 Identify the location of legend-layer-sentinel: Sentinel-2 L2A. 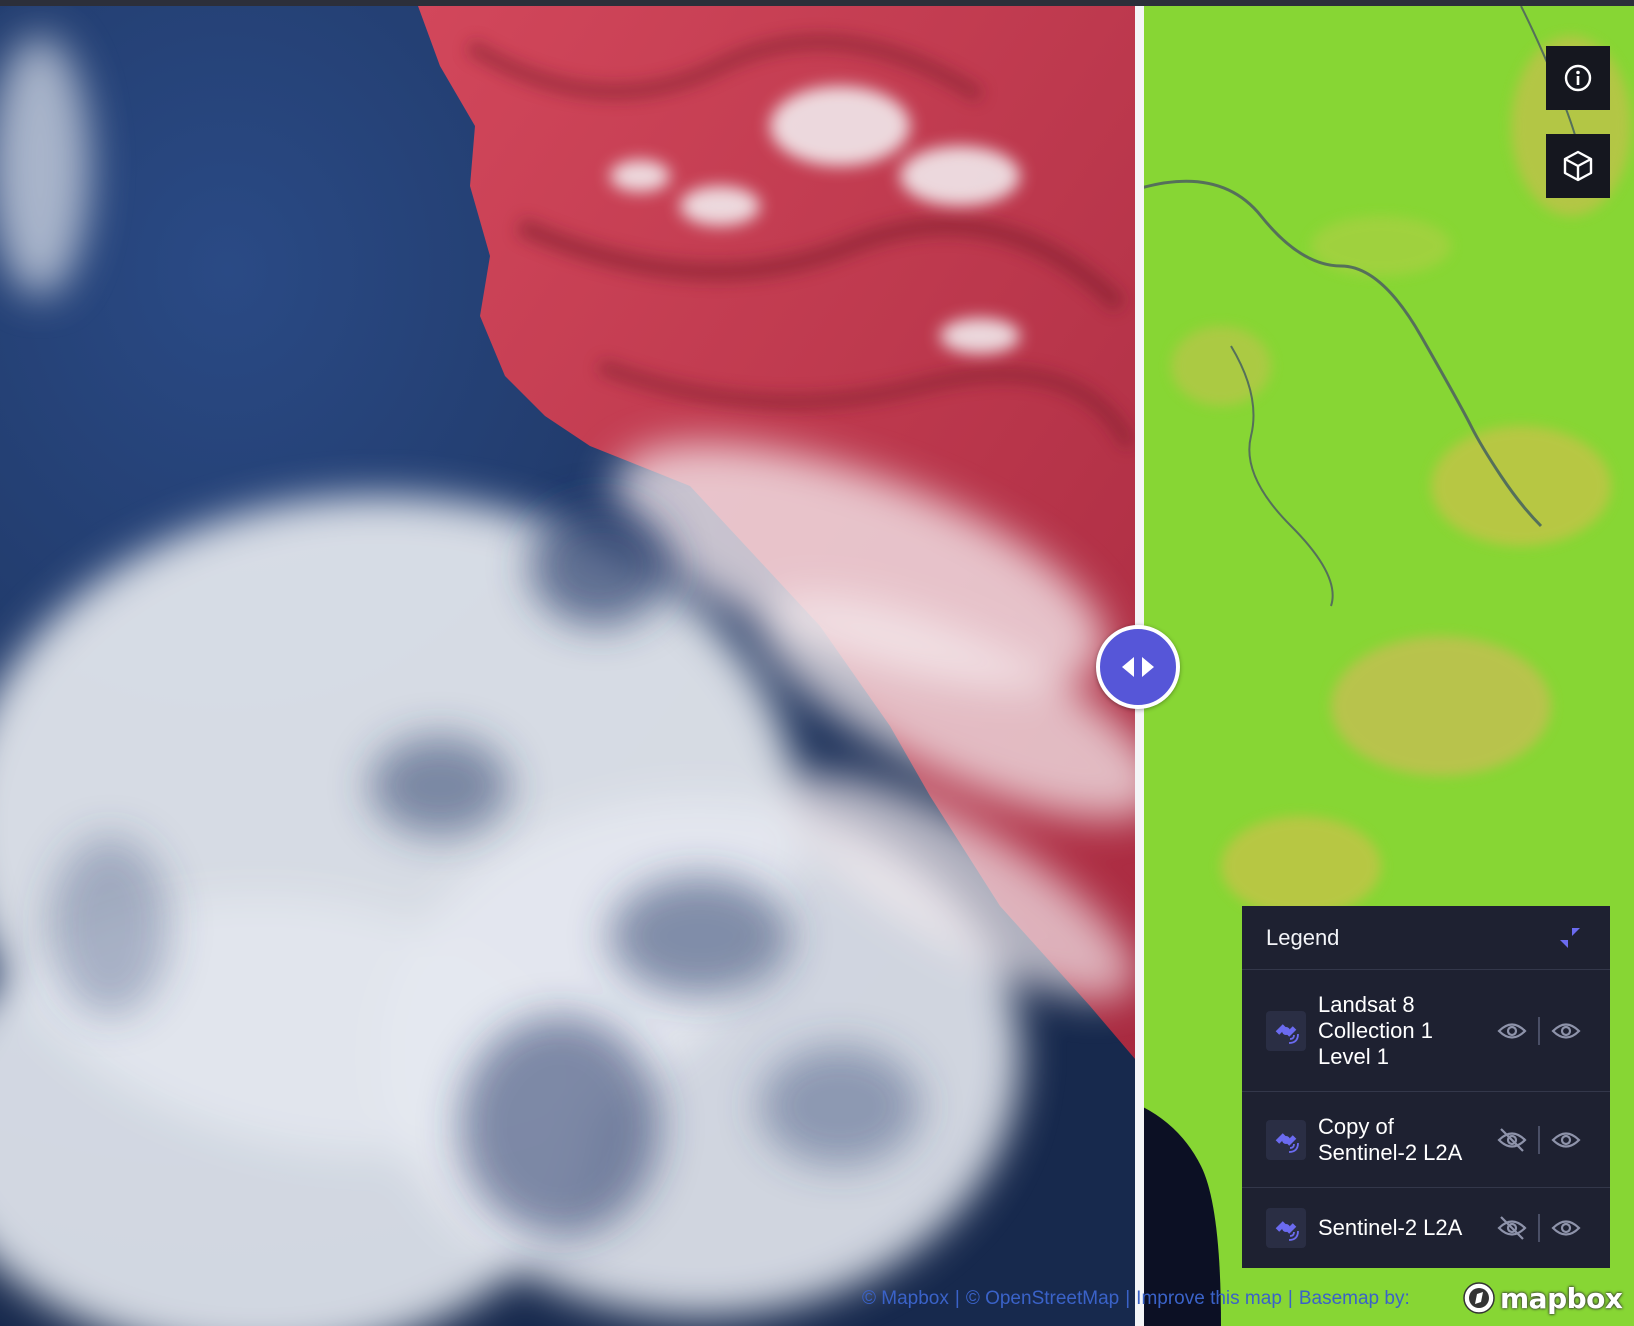
(1426, 1228).